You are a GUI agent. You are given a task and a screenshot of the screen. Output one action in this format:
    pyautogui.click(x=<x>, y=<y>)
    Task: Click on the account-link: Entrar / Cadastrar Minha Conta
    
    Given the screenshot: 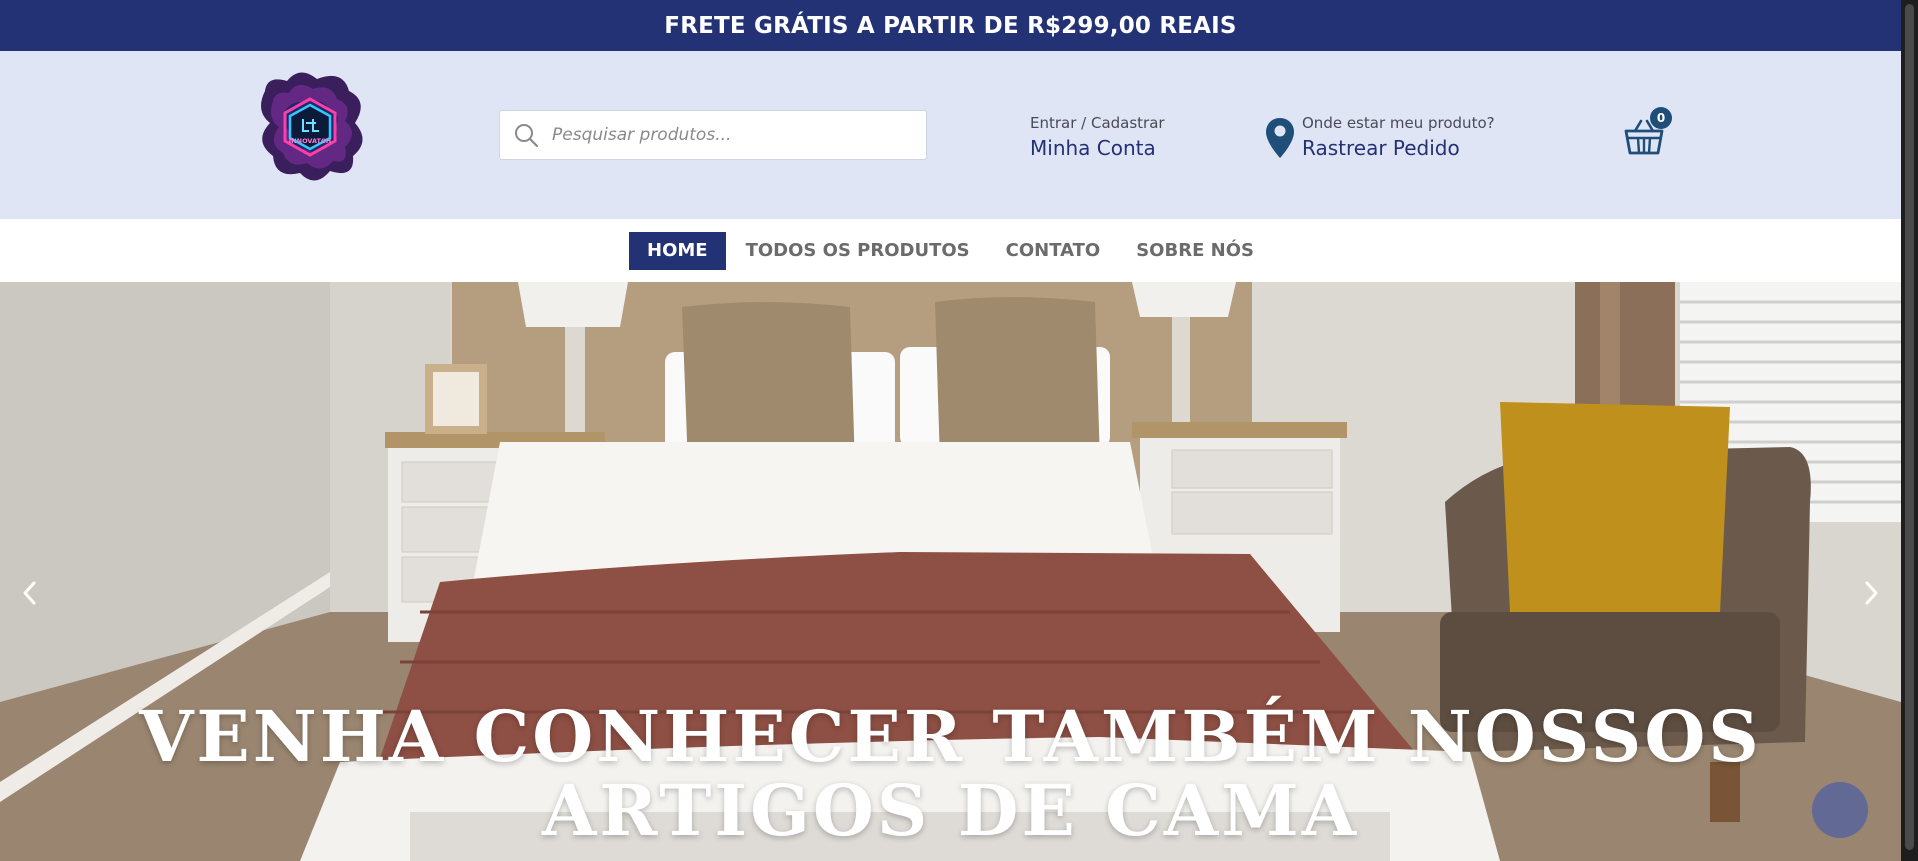 What is the action you would take?
    pyautogui.click(x=1097, y=137)
    